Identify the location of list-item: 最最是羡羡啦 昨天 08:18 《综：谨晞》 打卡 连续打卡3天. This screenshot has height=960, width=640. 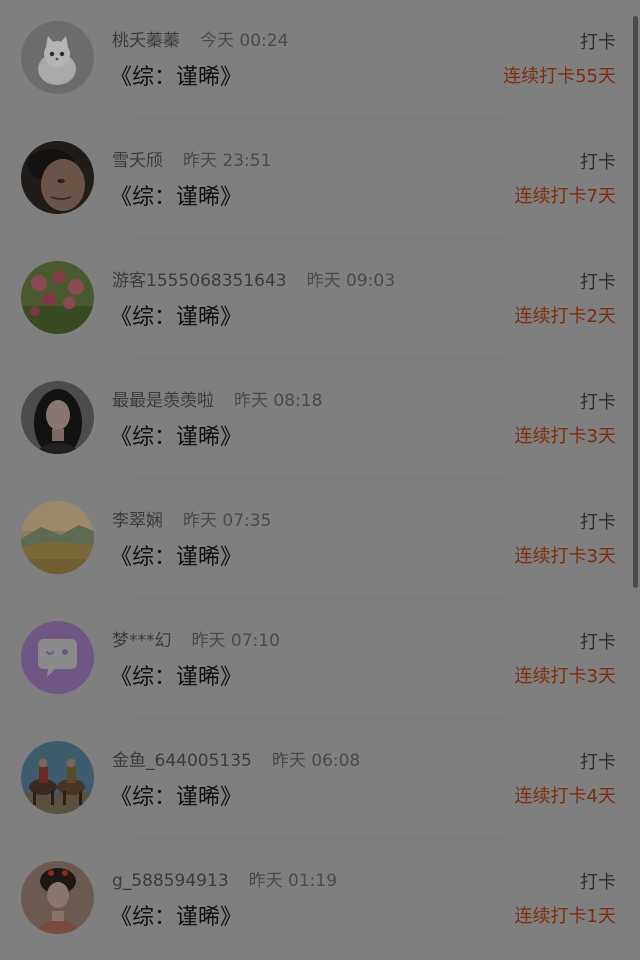
(314, 420).